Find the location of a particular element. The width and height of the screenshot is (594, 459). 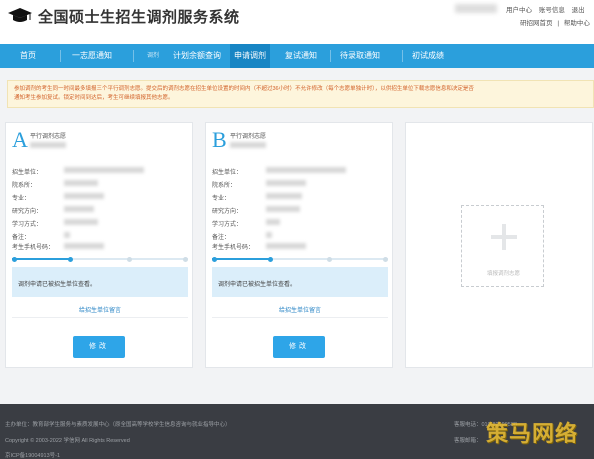

main-nav: 首页 一志愿通知 调剂 计划余额查询 申请调剂 复试通知 待录取通知 初试成绩 is located at coordinates (297, 56).